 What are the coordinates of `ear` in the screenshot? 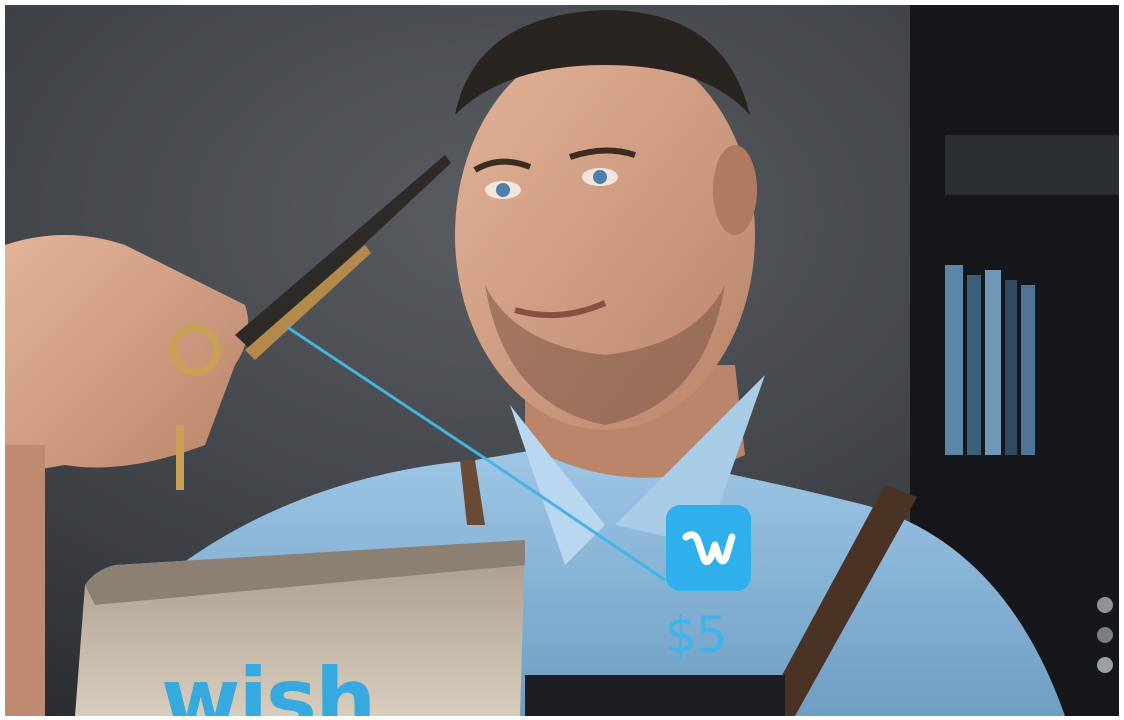 It's located at (735, 190).